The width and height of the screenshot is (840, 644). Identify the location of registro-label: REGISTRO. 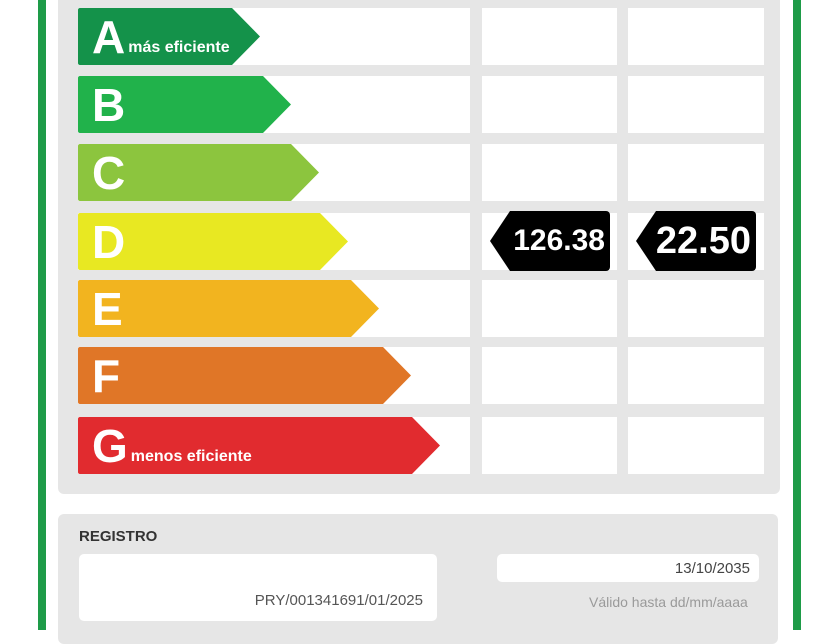
(118, 536).